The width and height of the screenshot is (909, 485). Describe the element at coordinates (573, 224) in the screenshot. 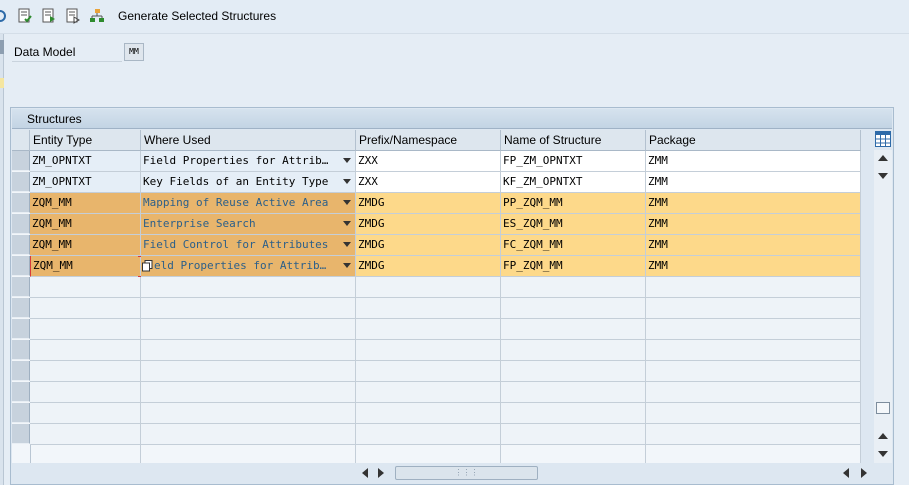

I see `structure-name-cell: ES_ZQM_MM` at that location.